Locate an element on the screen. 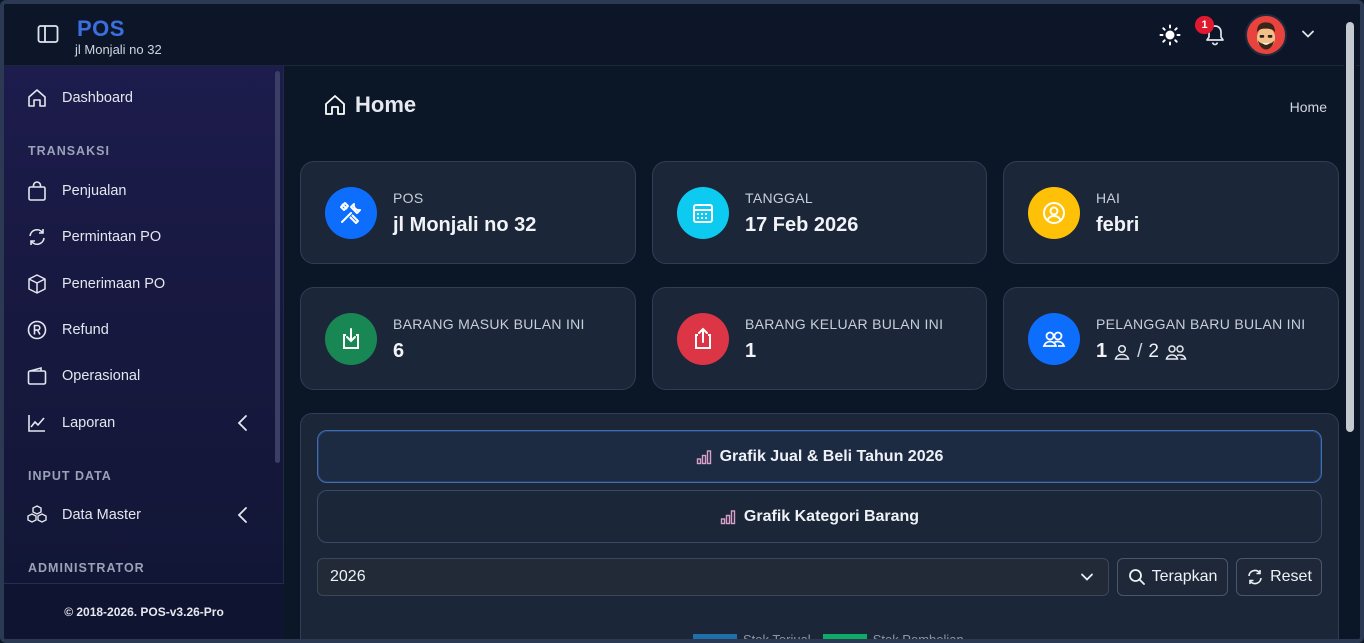  reset-button-label: Reset is located at coordinates (1291, 576).